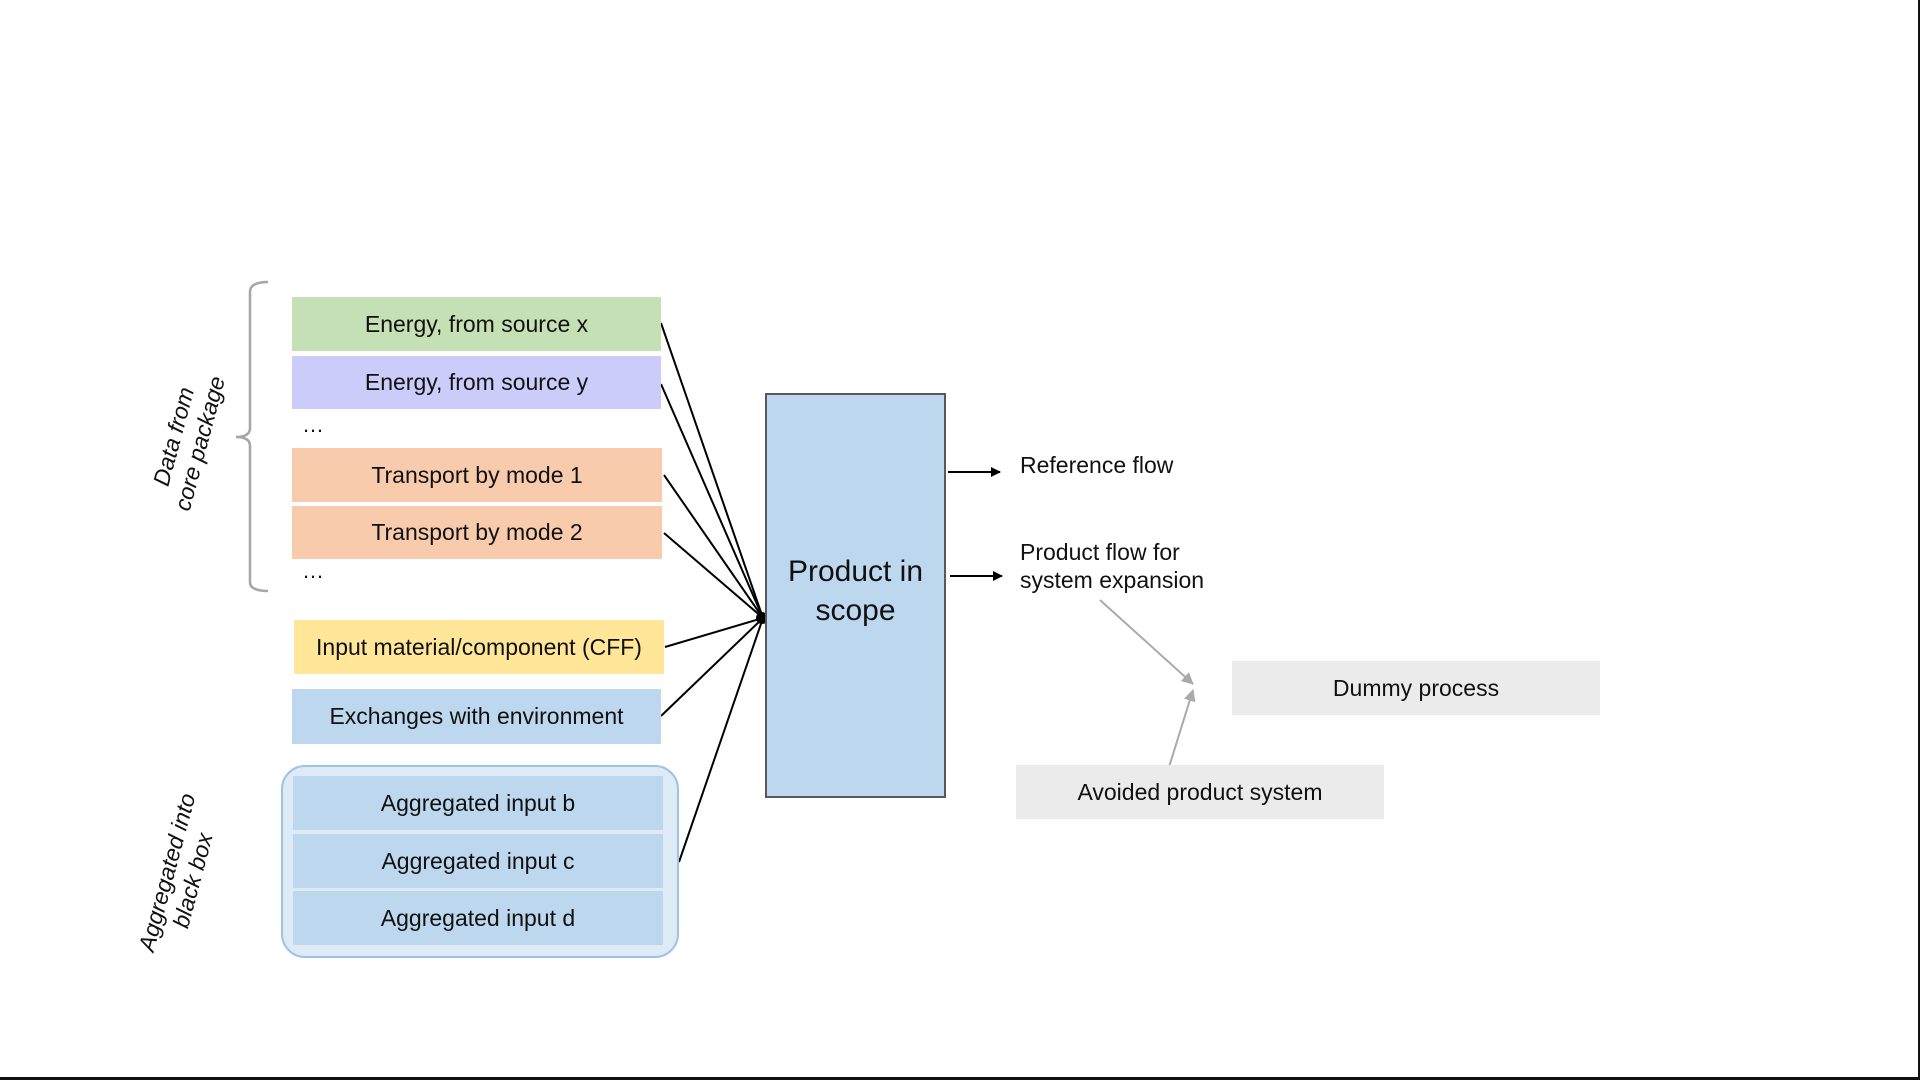  What do you see at coordinates (252, 436) in the screenshot?
I see `core-package-bracket` at bounding box center [252, 436].